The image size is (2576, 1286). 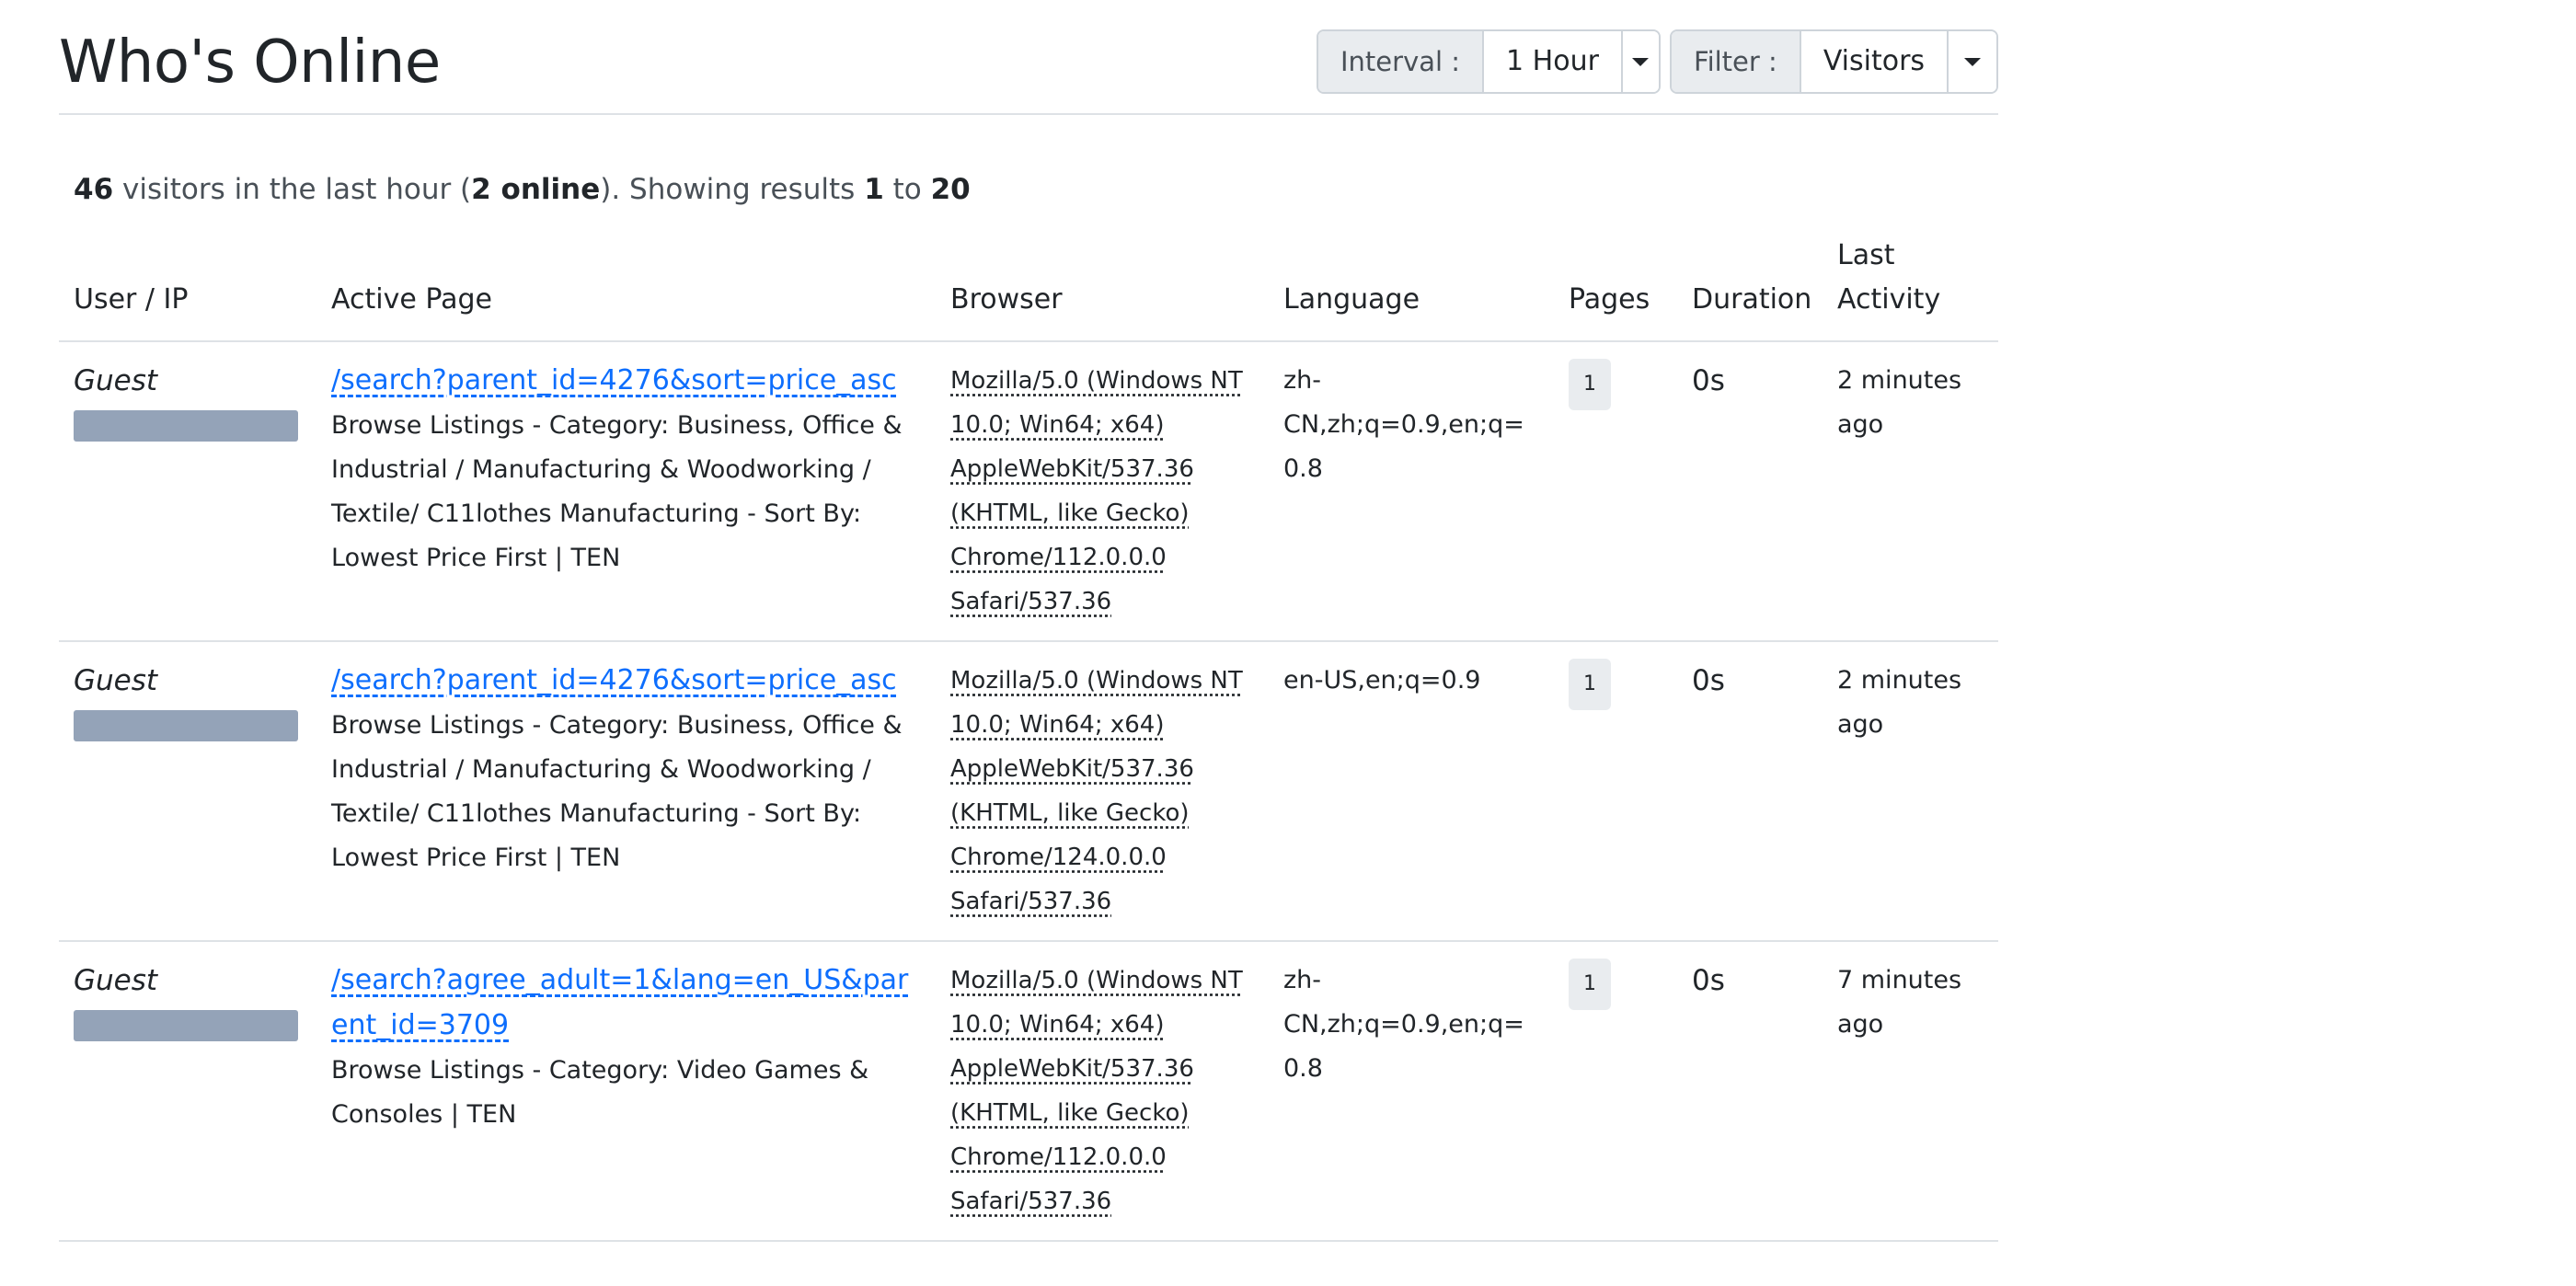 What do you see at coordinates (1401, 61) in the screenshot?
I see `interval-label: Interval :` at bounding box center [1401, 61].